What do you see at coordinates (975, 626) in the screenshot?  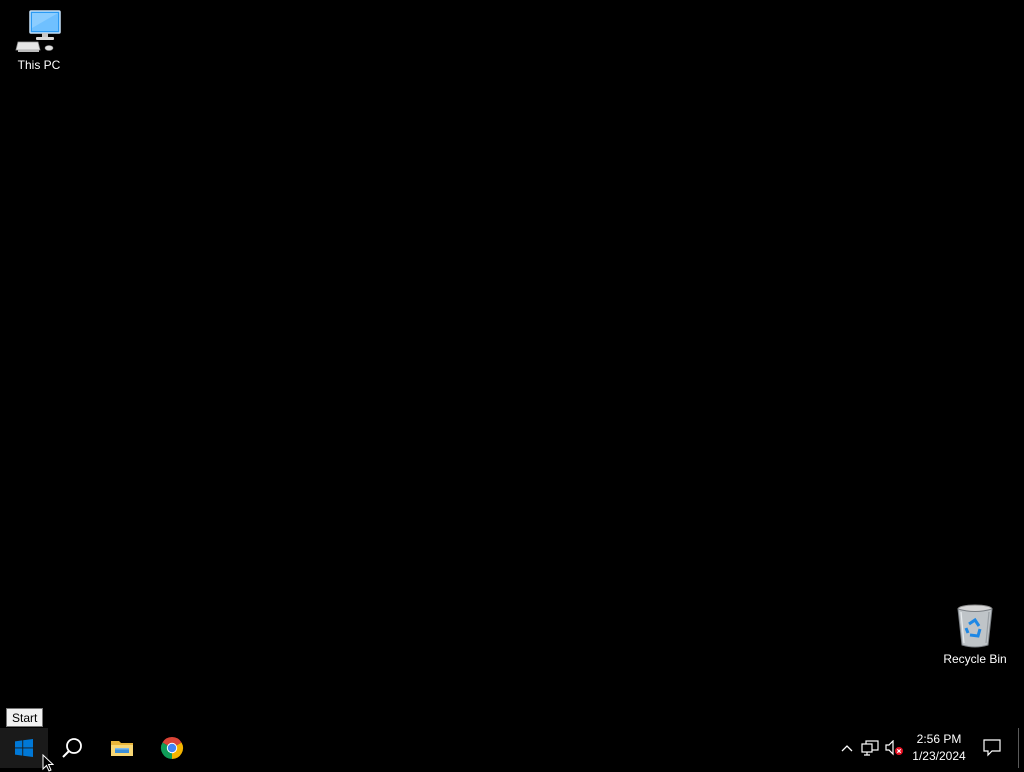 I see `recycle-bin-icon` at bounding box center [975, 626].